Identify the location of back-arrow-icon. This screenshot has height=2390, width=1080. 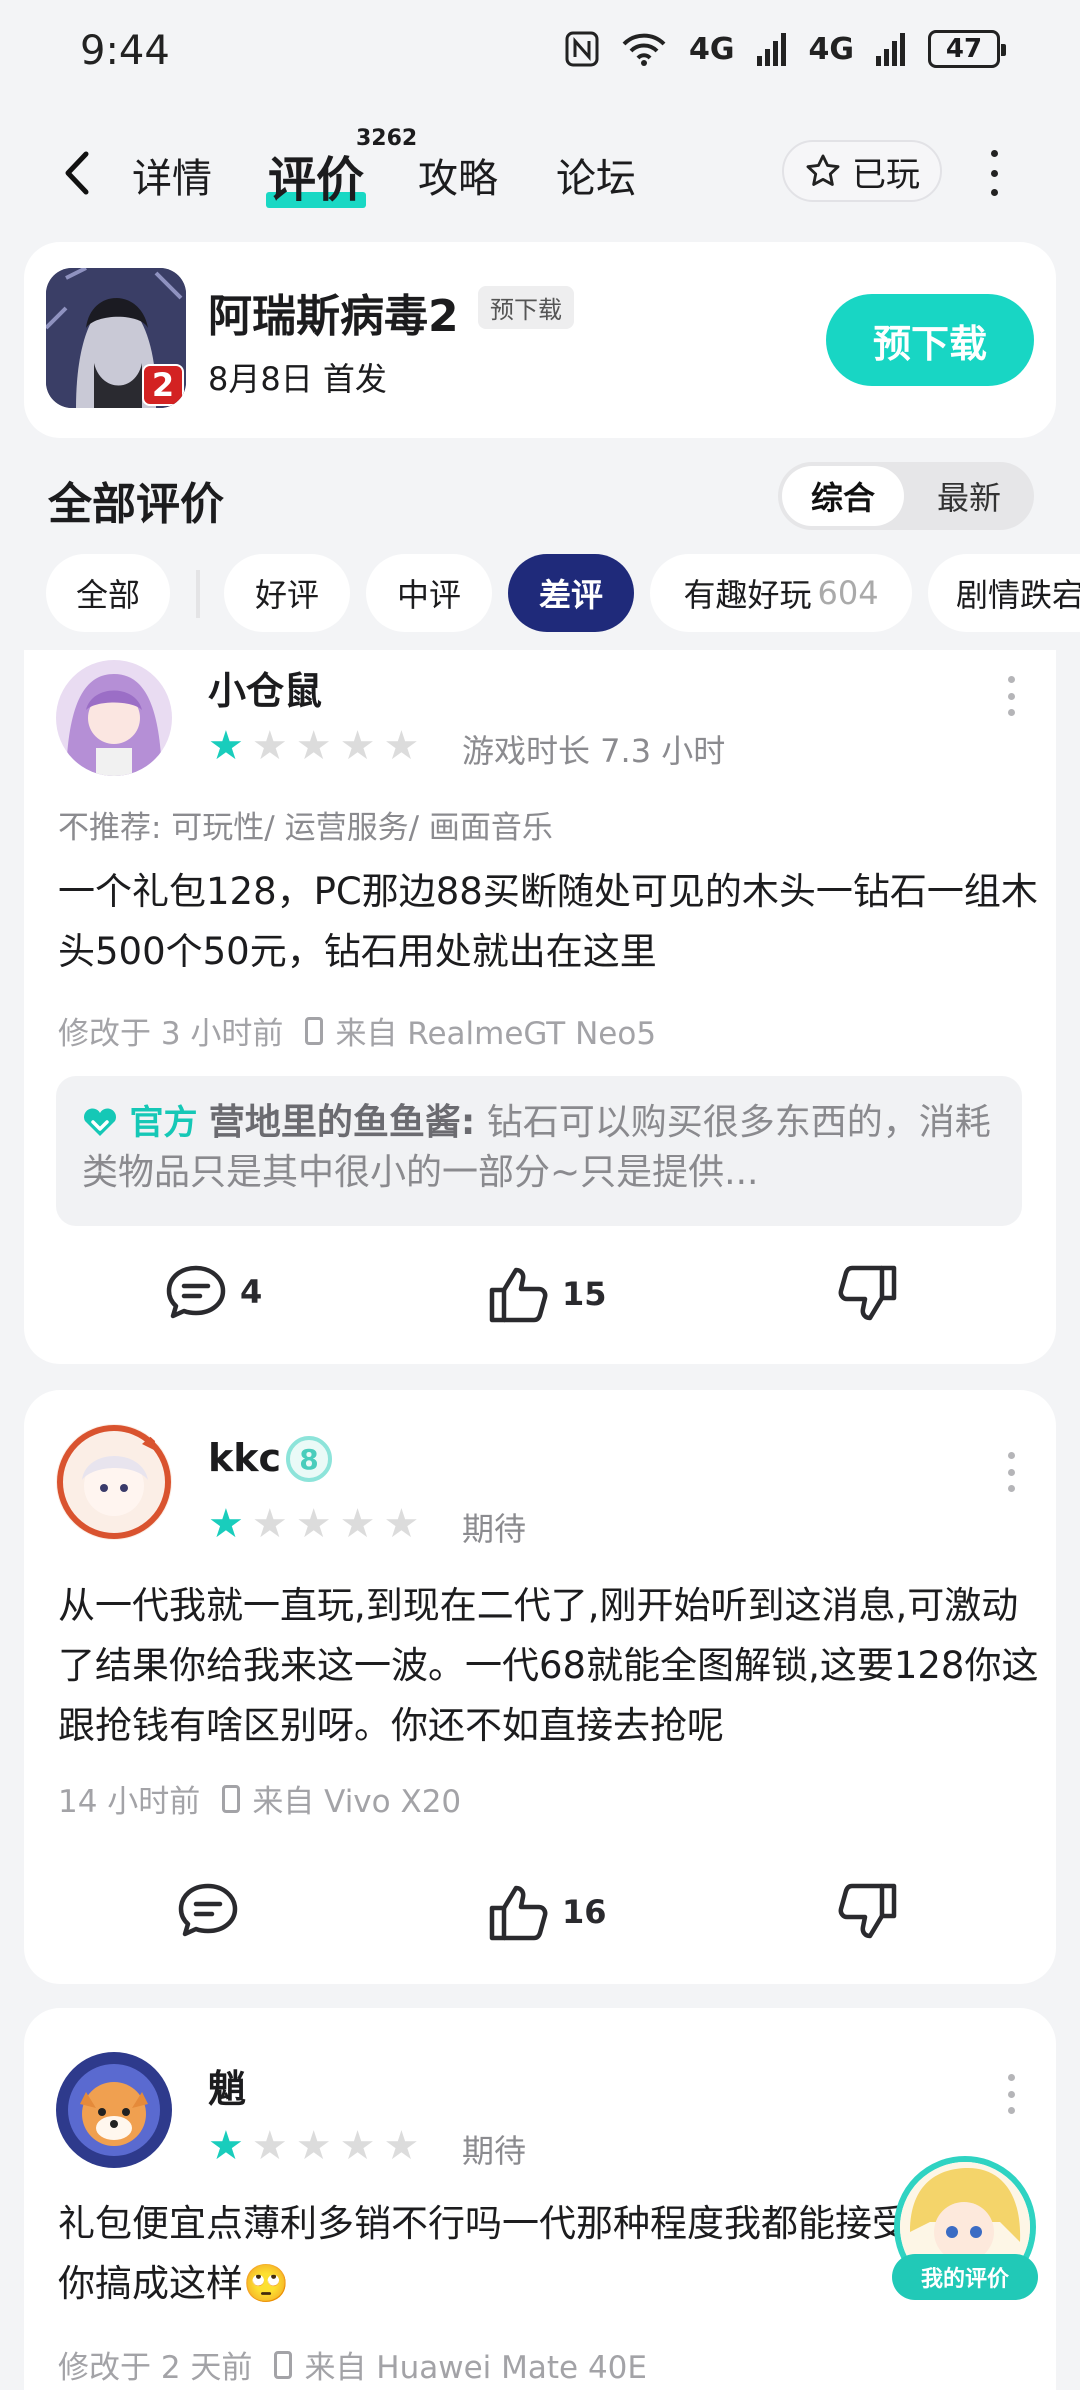
(76, 173).